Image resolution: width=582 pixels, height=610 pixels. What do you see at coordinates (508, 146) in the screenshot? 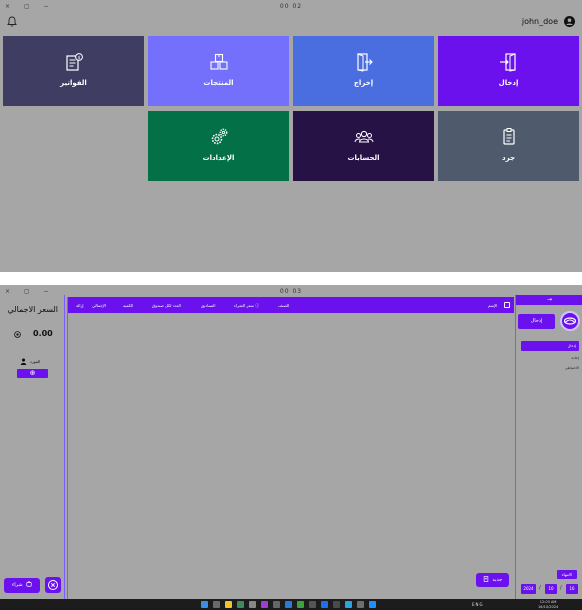
I see `tile-inventory: جرد` at bounding box center [508, 146].